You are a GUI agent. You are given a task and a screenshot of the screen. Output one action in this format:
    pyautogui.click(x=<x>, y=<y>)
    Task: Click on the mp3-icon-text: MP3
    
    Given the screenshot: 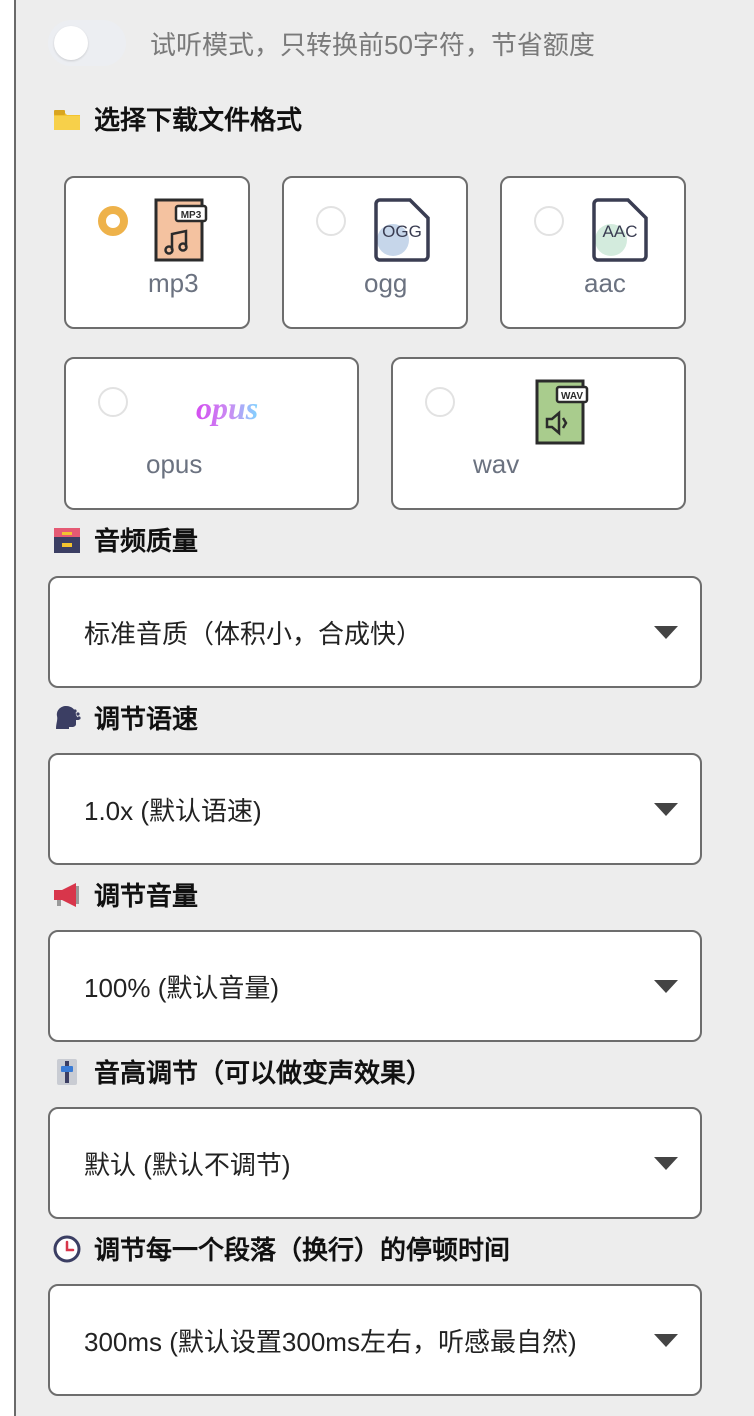 What is the action you would take?
    pyautogui.click(x=191, y=215)
    